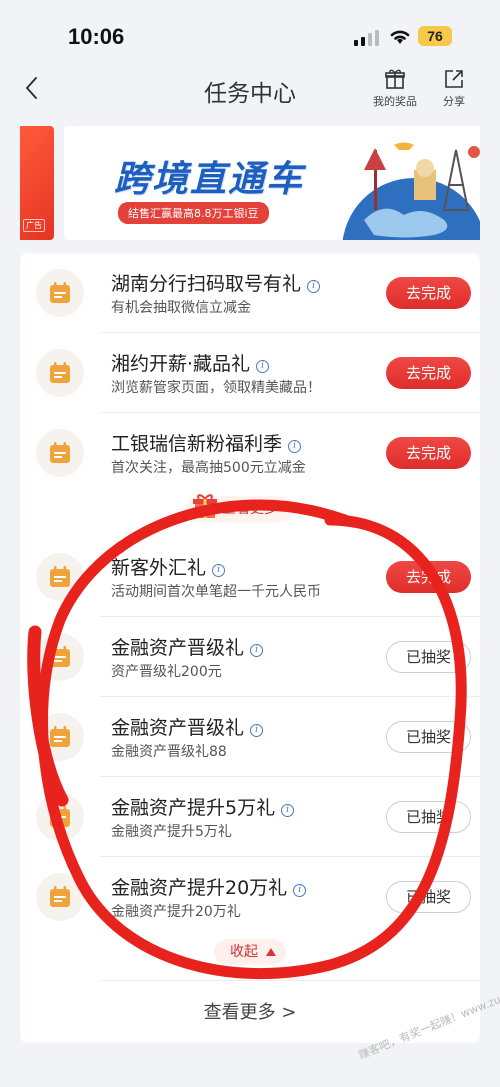  What do you see at coordinates (400, 37) in the screenshot?
I see `wifi-icon` at bounding box center [400, 37].